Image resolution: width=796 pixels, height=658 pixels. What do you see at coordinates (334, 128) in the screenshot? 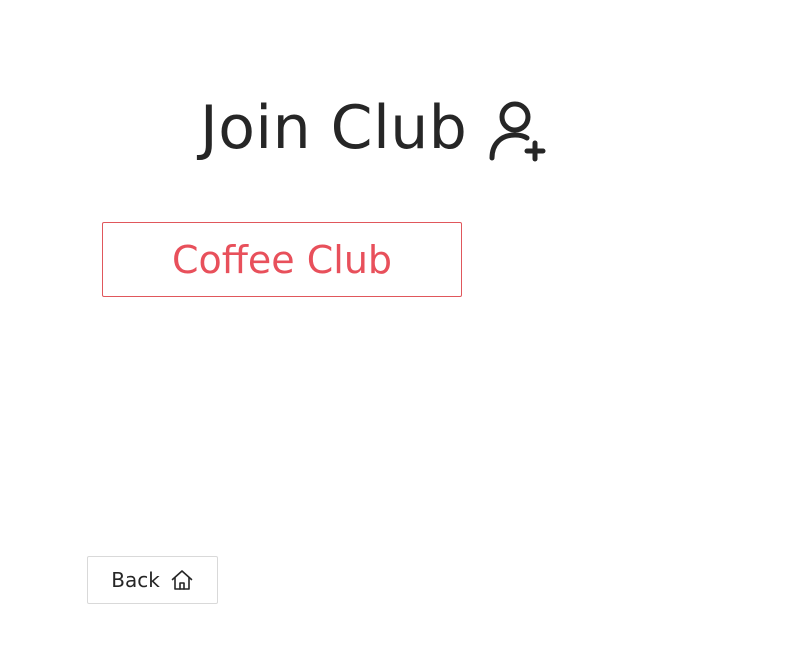
I see `page-title: Join Club` at bounding box center [334, 128].